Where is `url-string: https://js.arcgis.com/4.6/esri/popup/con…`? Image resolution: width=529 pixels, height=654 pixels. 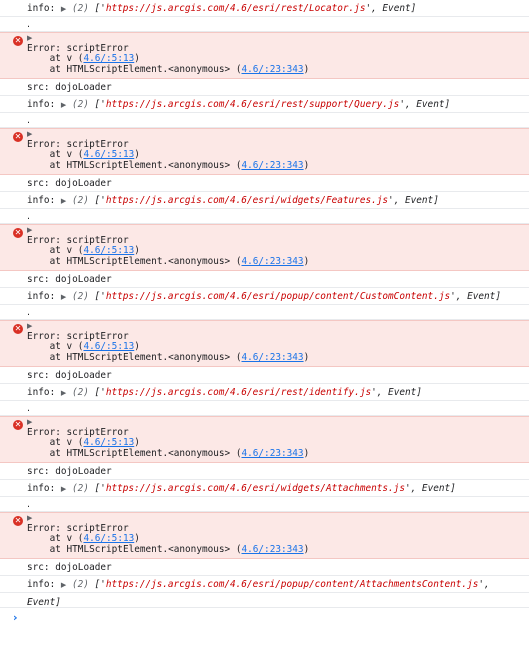 url-string: https://js.arcgis.com/4.6/esri/popup/con… is located at coordinates (278, 296).